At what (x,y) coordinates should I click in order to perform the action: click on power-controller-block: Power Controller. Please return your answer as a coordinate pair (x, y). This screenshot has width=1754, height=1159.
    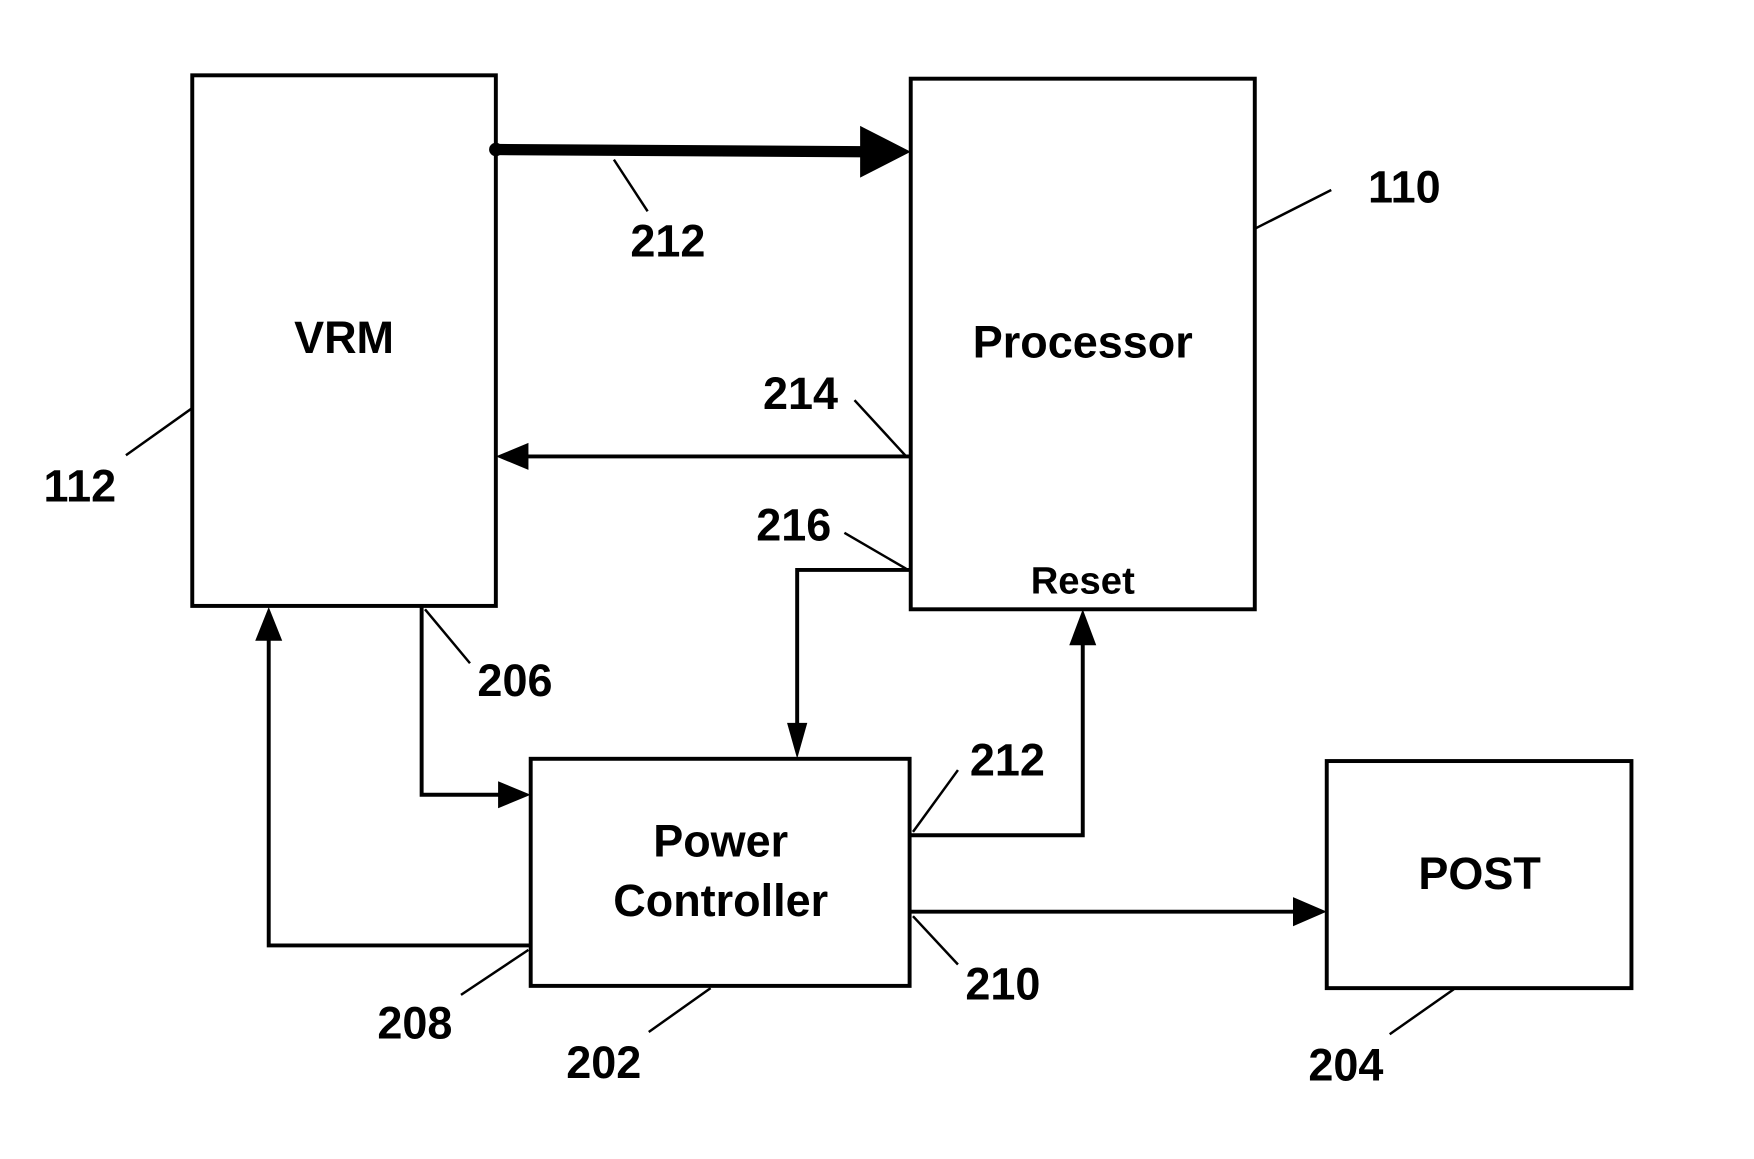
    Looking at the image, I should click on (720, 872).